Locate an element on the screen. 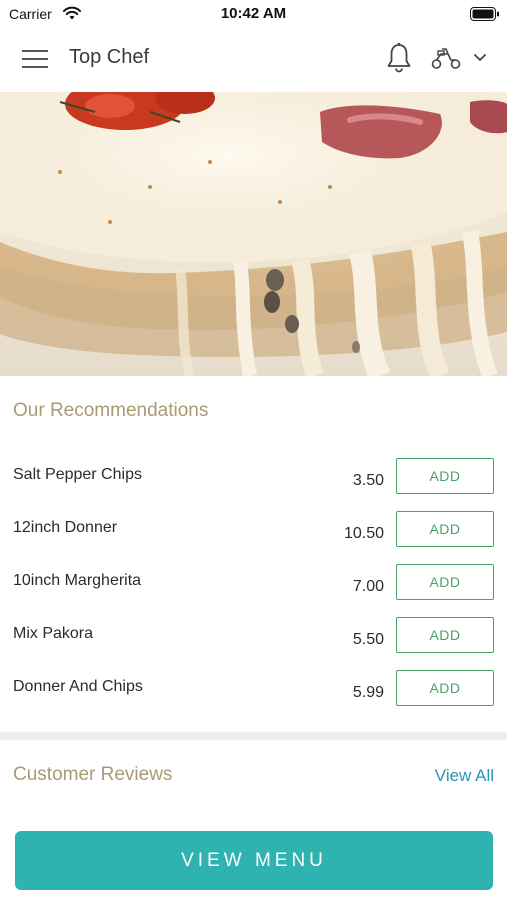 The image size is (507, 900). reviews-title: Customer Reviews is located at coordinates (93, 774).